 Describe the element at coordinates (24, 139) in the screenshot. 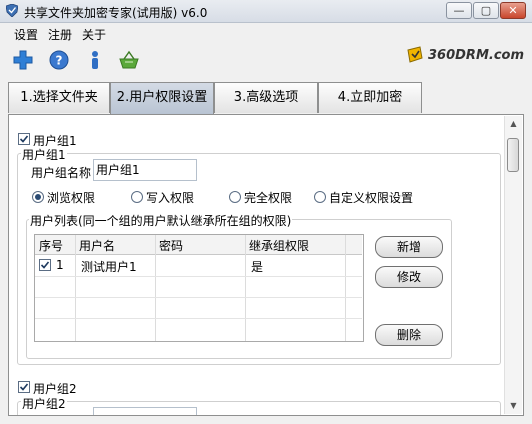

I see `group1-checkbox` at that location.